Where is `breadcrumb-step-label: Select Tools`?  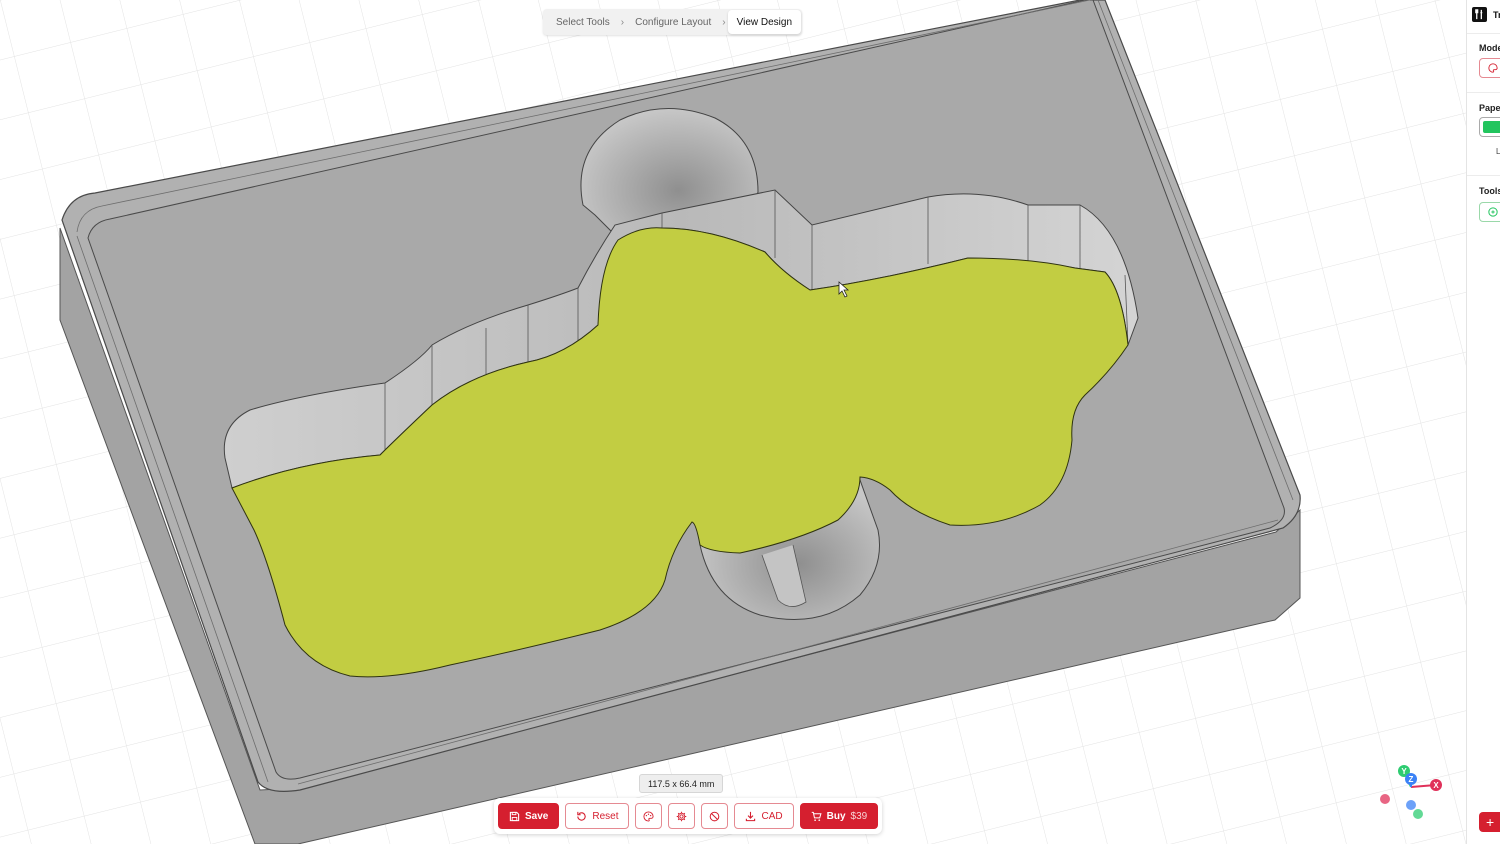
breadcrumb-step-label: Select Tools is located at coordinates (583, 22).